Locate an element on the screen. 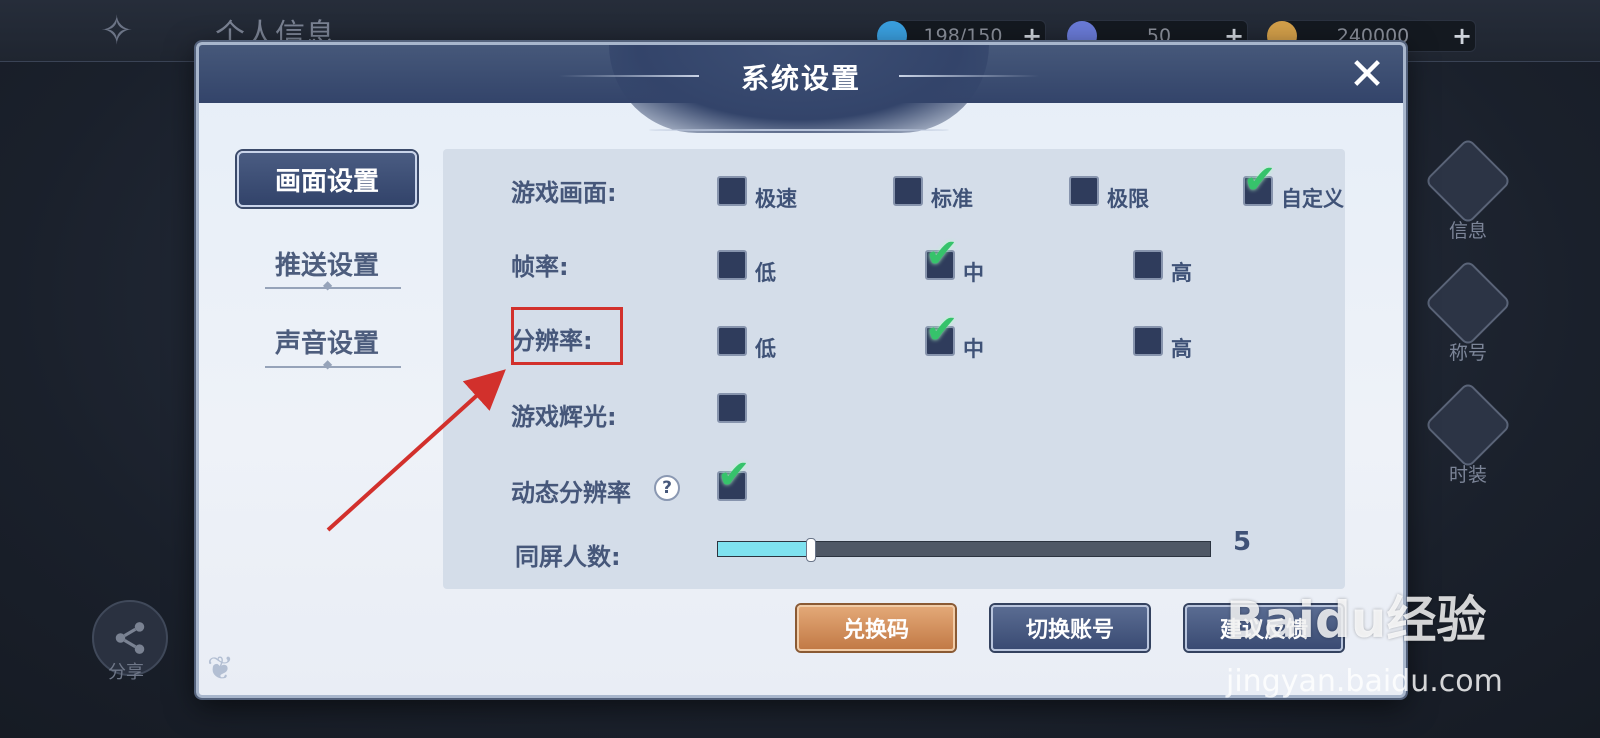 This screenshot has height=738, width=1600. watermark-logo: Baidu经验 is located at coordinates (1356, 620).